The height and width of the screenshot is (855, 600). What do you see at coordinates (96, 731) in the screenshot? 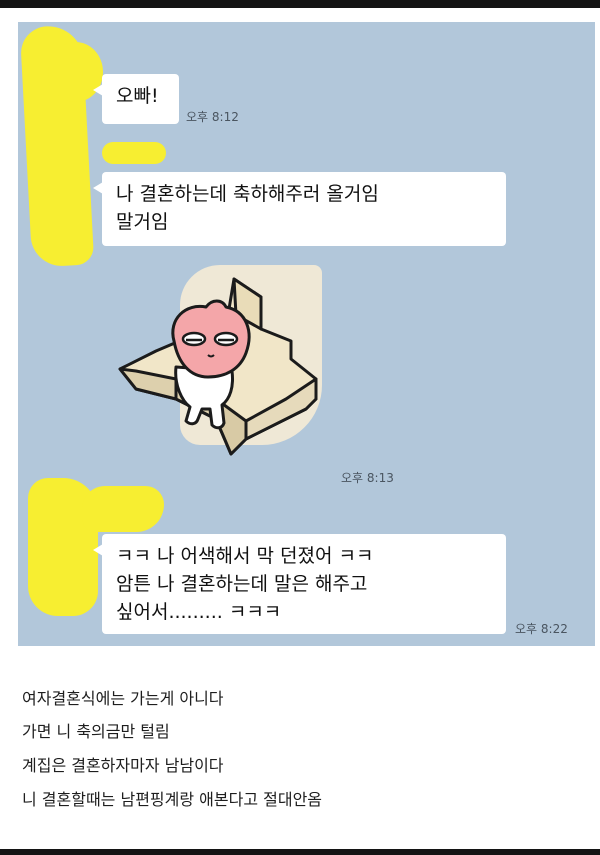
I see `caption-line: 가면 니 축의금만 털림` at bounding box center [96, 731].